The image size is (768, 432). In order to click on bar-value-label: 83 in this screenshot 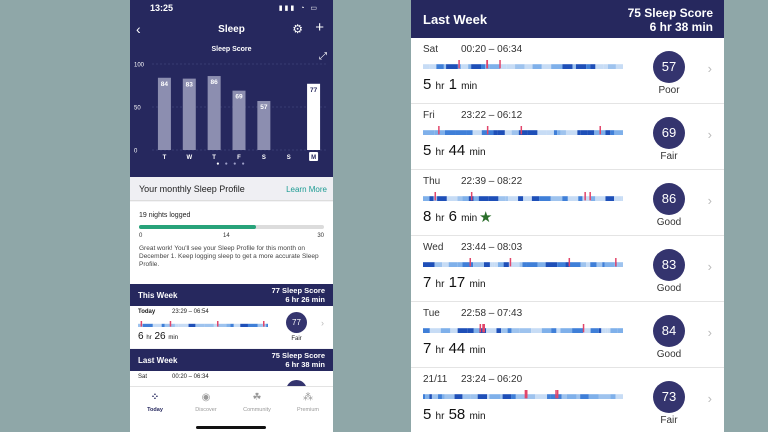, I will do `click(190, 85)`.